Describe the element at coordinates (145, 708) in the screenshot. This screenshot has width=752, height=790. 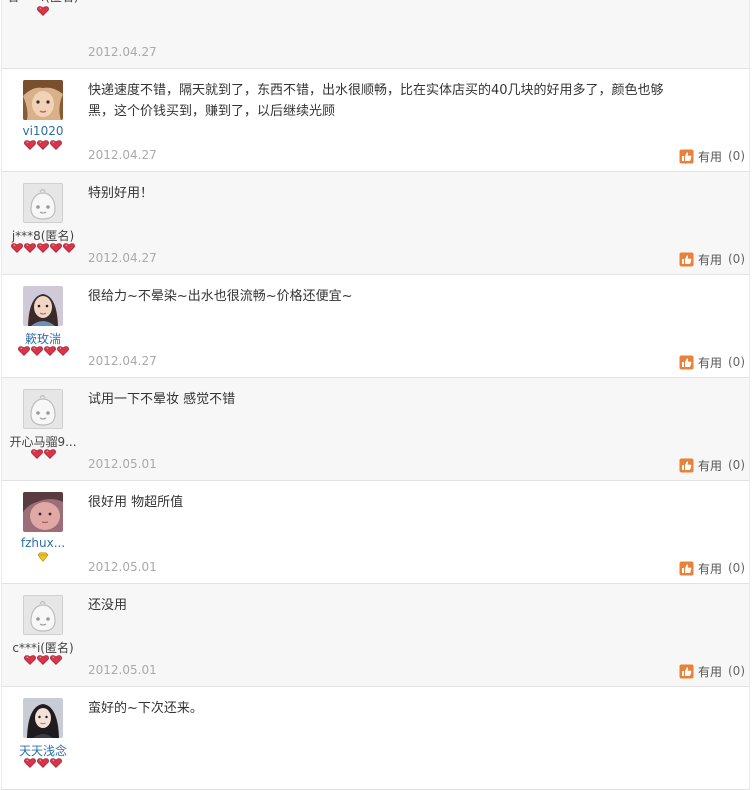
I see `review-text: 蛮好的~下次还来。` at that location.